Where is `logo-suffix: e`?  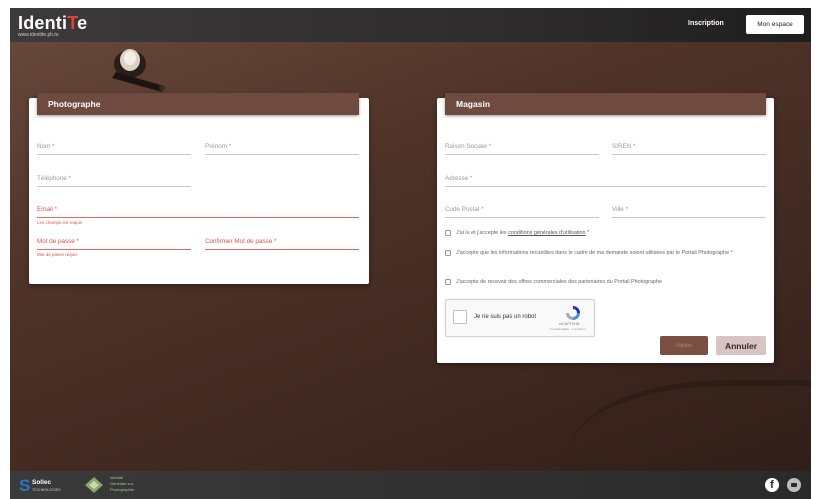 logo-suffix: e is located at coordinates (82, 23).